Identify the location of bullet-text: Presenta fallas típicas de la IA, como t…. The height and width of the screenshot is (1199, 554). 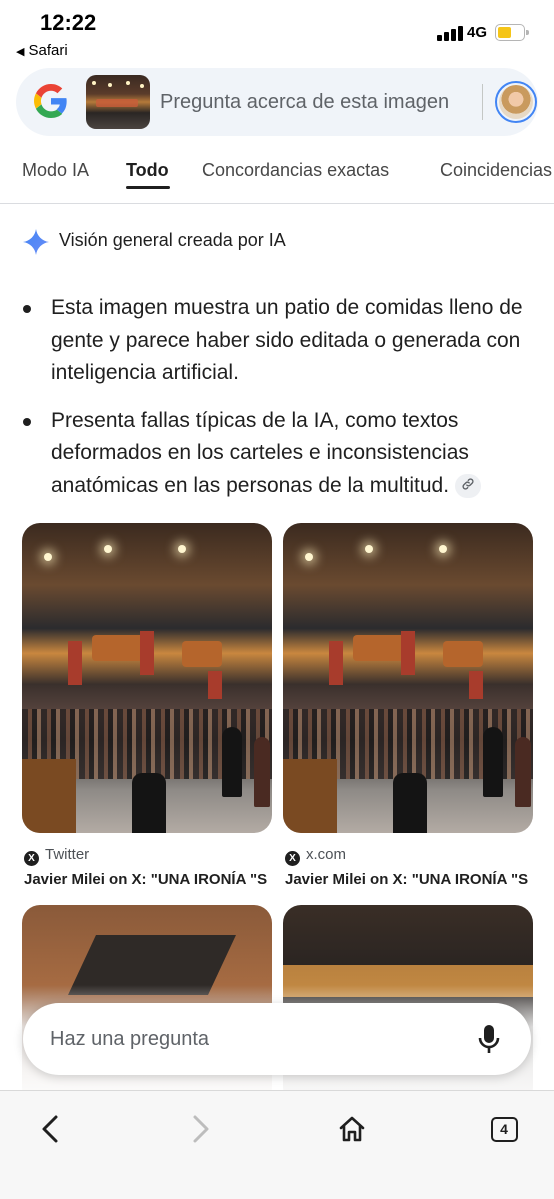
(260, 452).